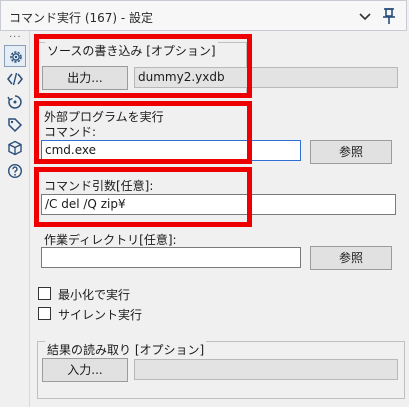 The width and height of the screenshot is (409, 407). I want to click on args-label: コマンド引数[任意]:, so click(99, 186).